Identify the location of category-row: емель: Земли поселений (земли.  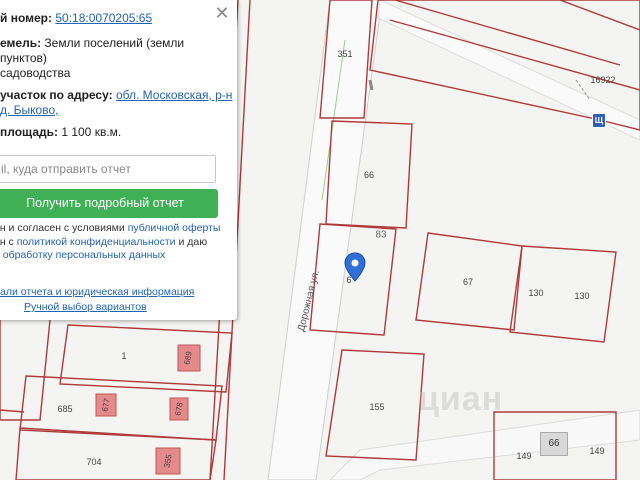
(92, 43).